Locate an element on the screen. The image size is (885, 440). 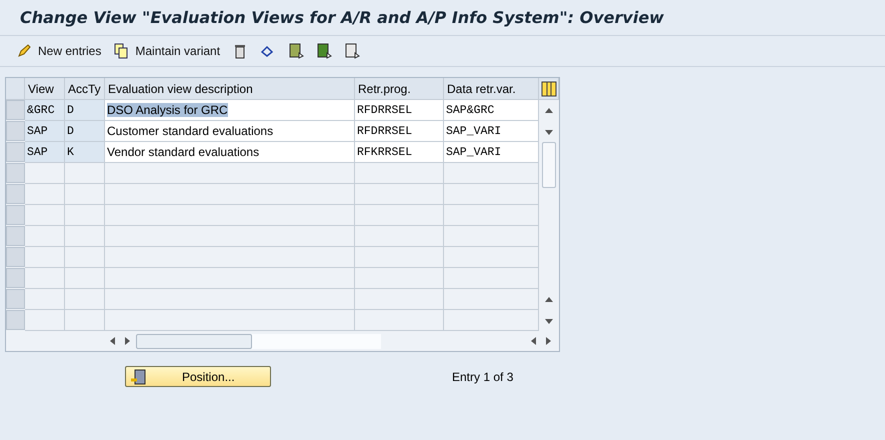
table-cell: K is located at coordinates (85, 152).